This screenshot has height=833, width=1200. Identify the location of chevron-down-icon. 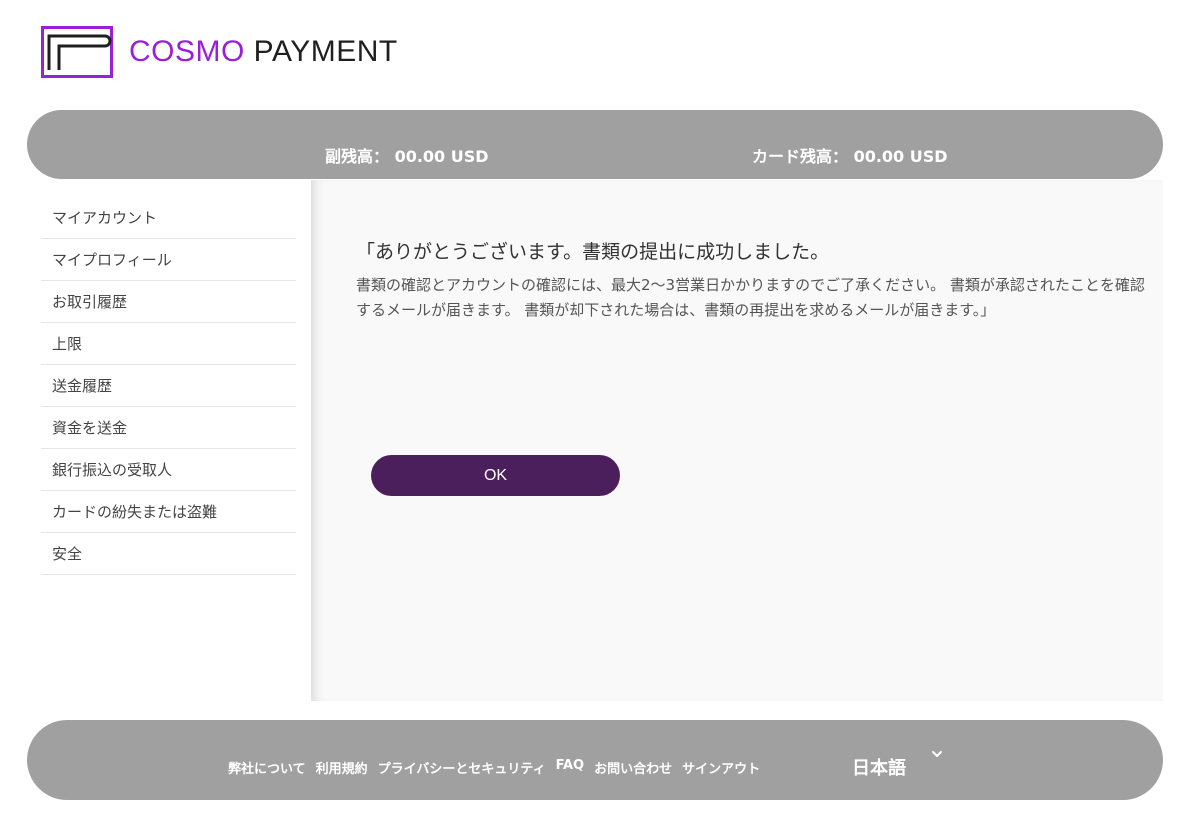
(937, 754).